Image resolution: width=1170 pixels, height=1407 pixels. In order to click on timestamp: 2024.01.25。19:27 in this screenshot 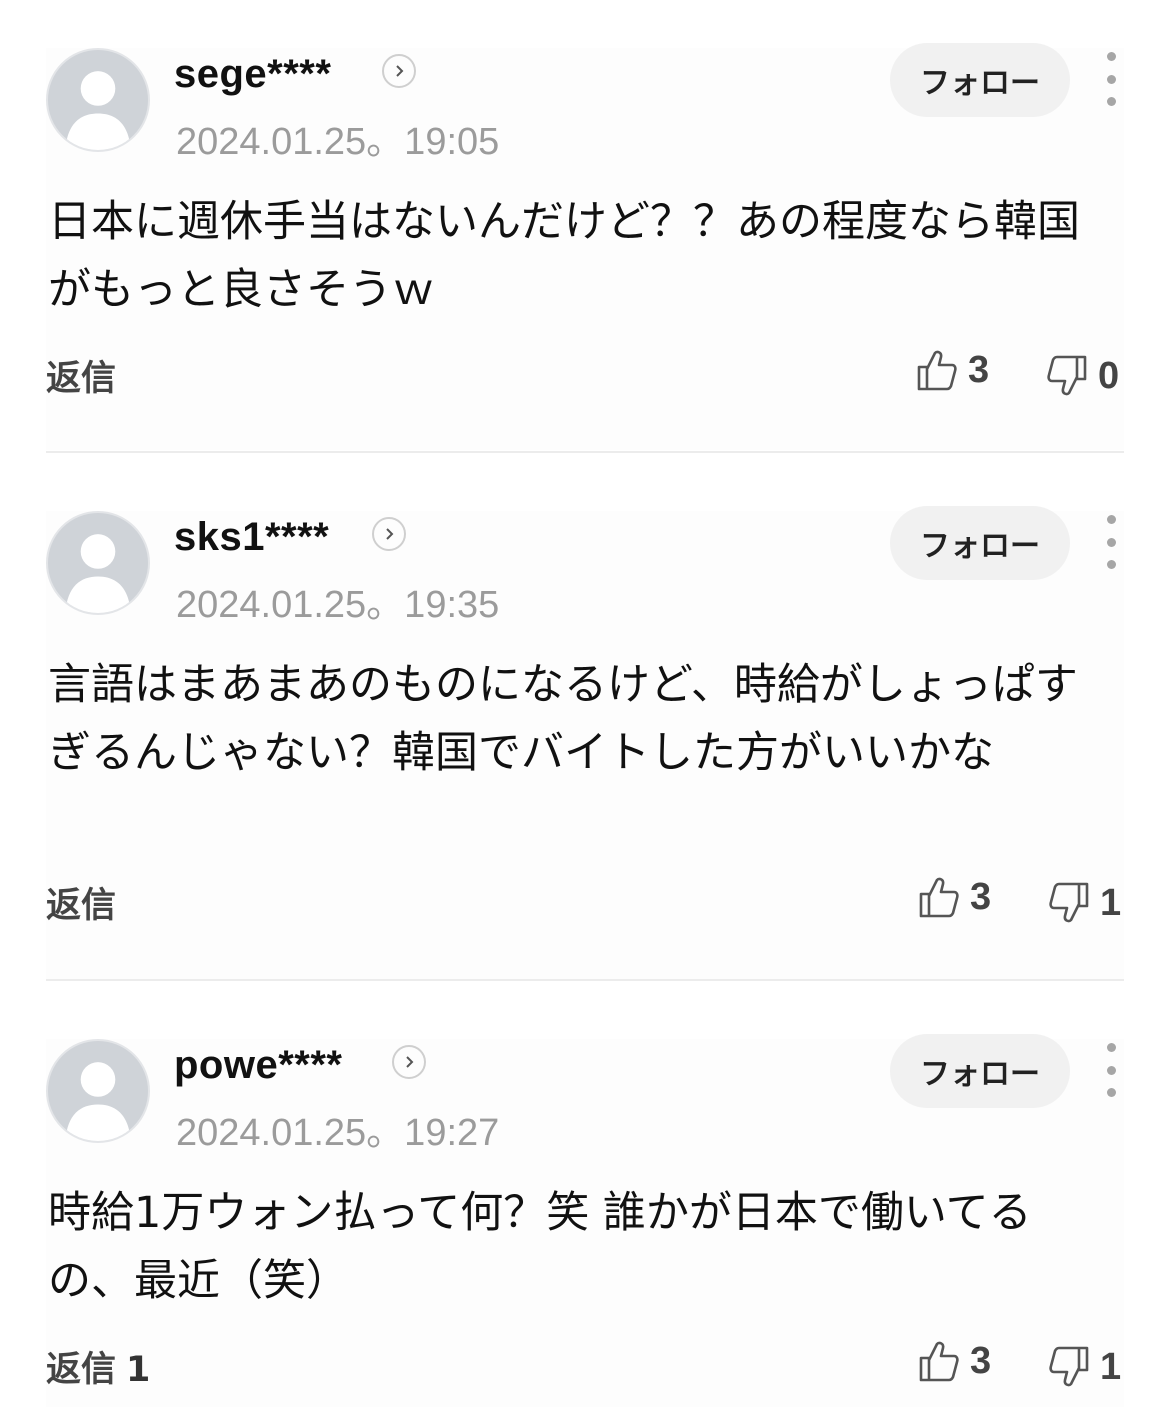, I will do `click(338, 1133)`.